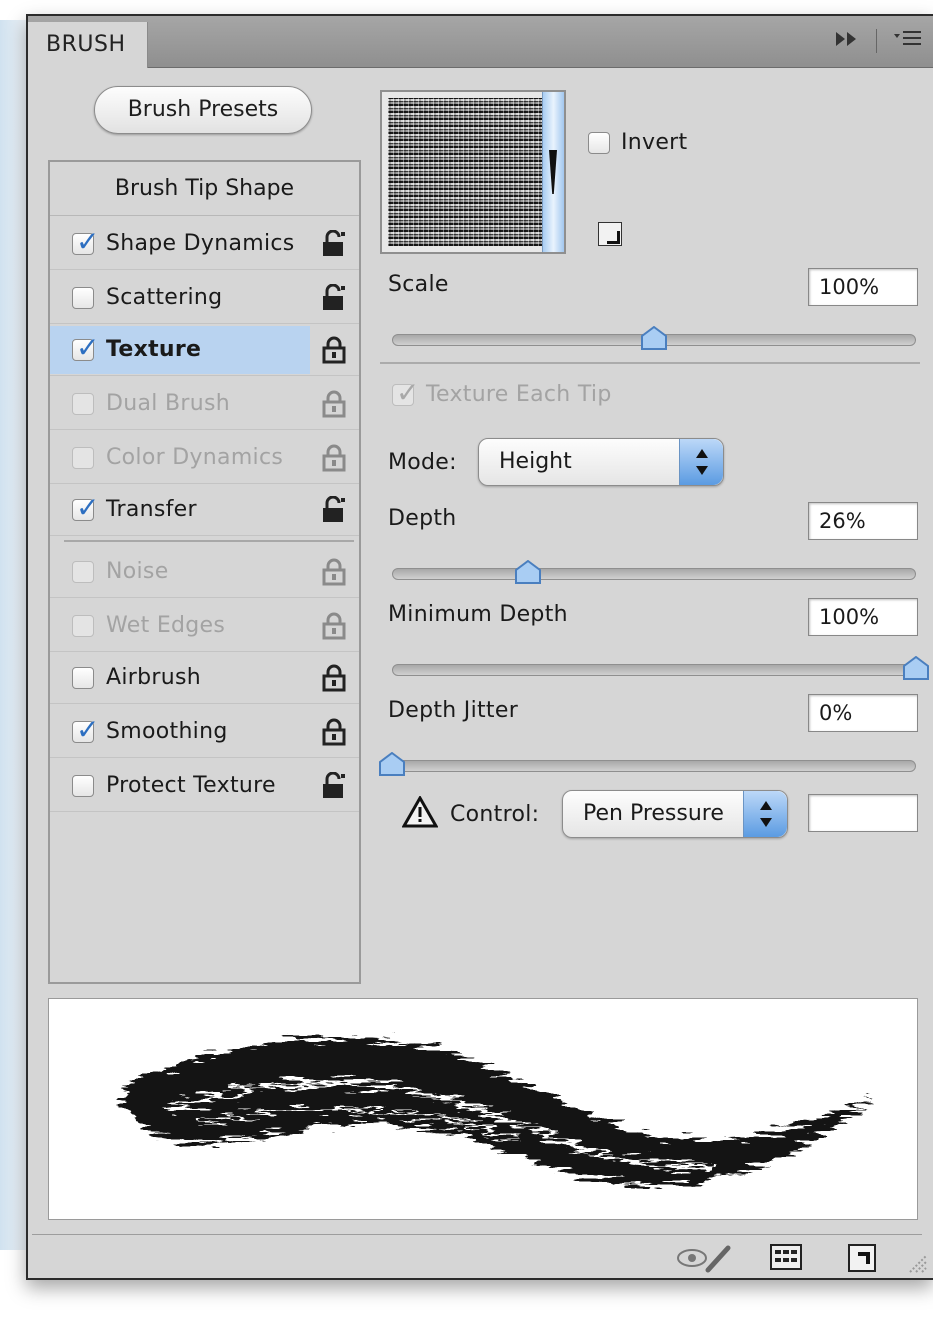 The height and width of the screenshot is (1324, 933). I want to click on scale-slider-thumb, so click(654, 337).